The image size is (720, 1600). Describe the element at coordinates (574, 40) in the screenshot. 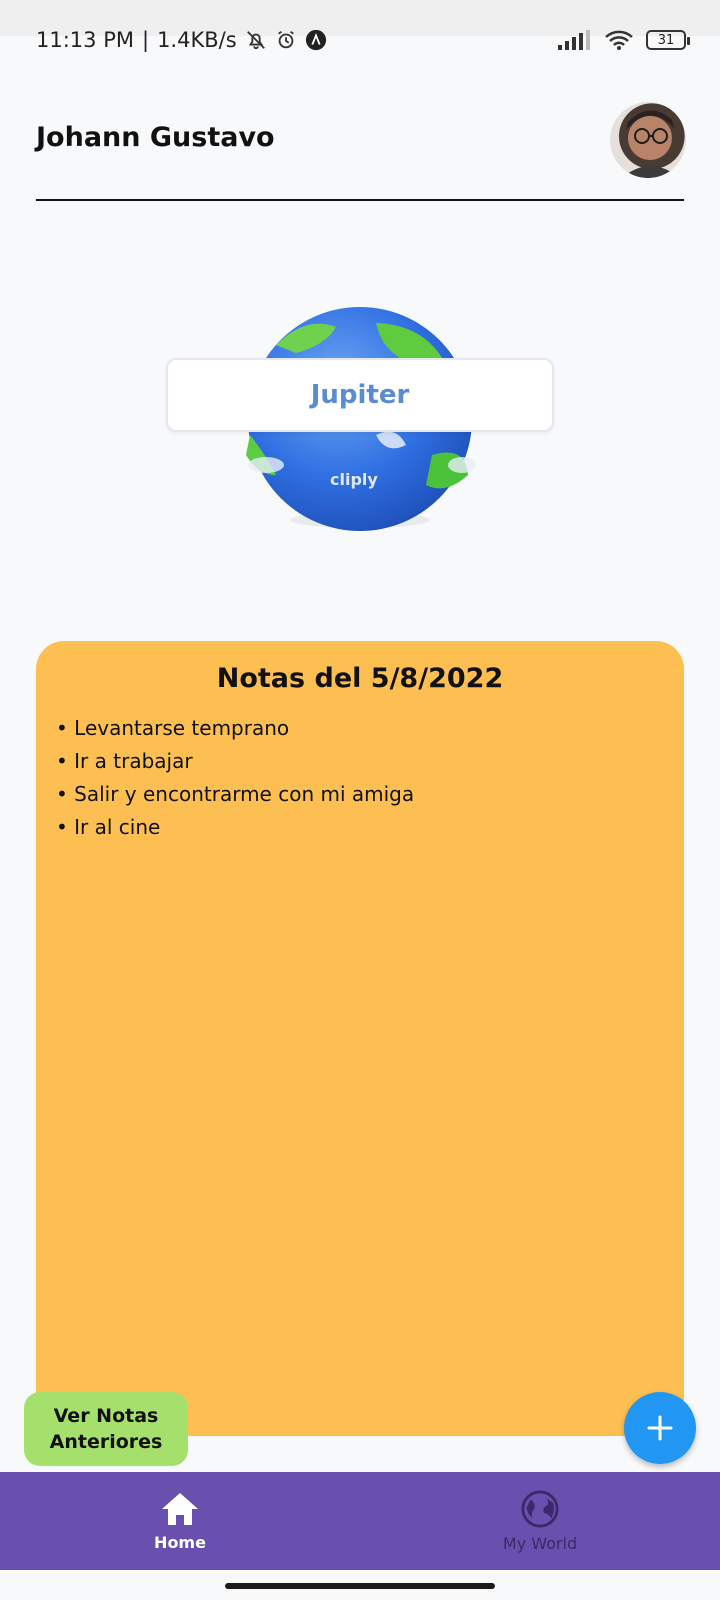

I see `signal-icon` at that location.